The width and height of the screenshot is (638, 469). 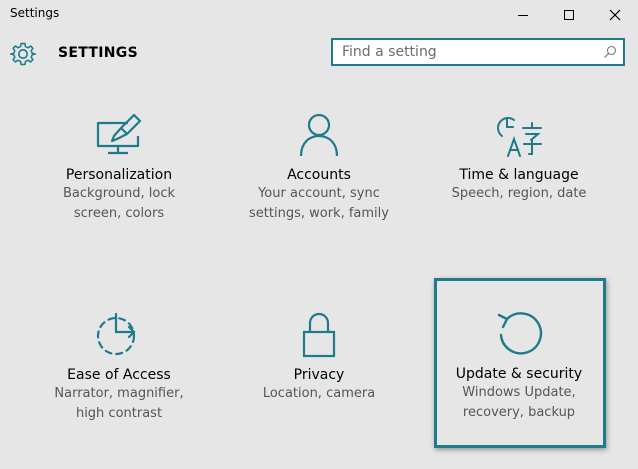 What do you see at coordinates (520, 333) in the screenshot?
I see `update-refresh-icon` at bounding box center [520, 333].